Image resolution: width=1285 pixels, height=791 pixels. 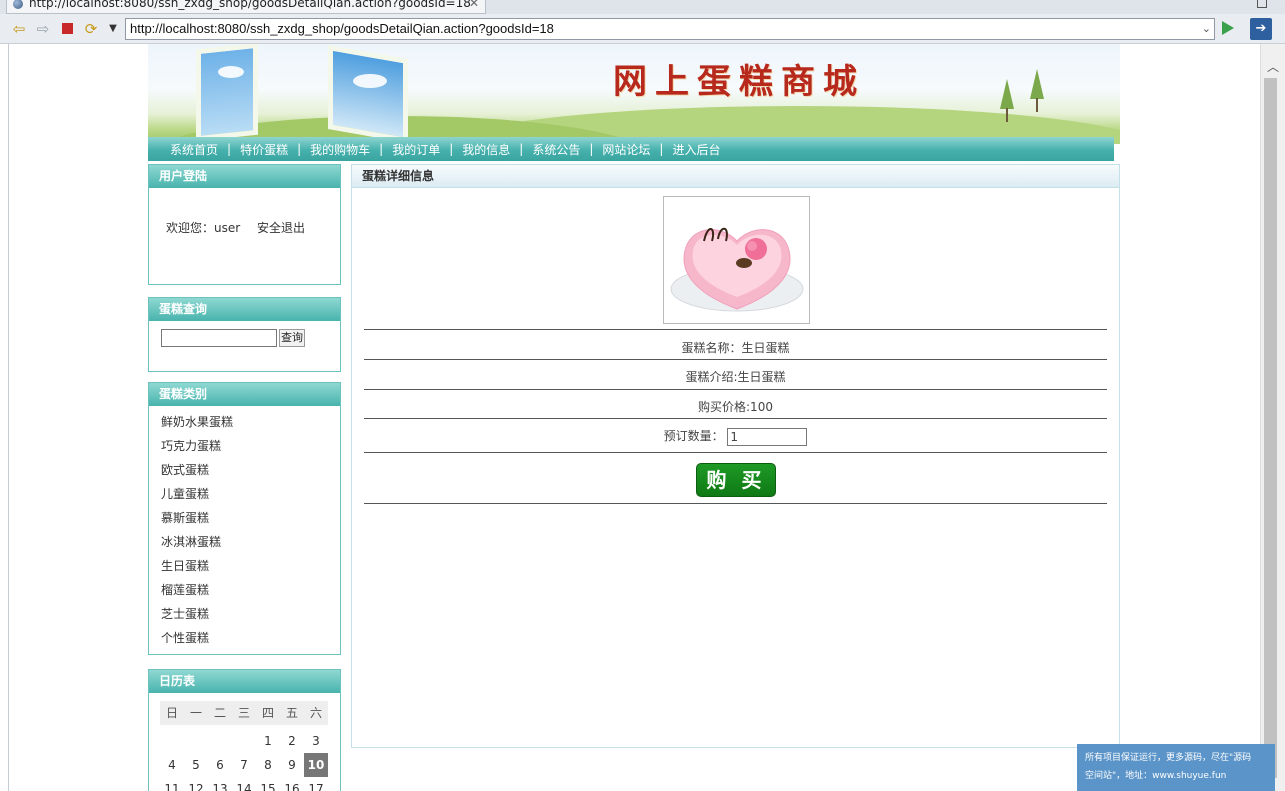 I want to click on nav-home: 系统首页, so click(x=194, y=149).